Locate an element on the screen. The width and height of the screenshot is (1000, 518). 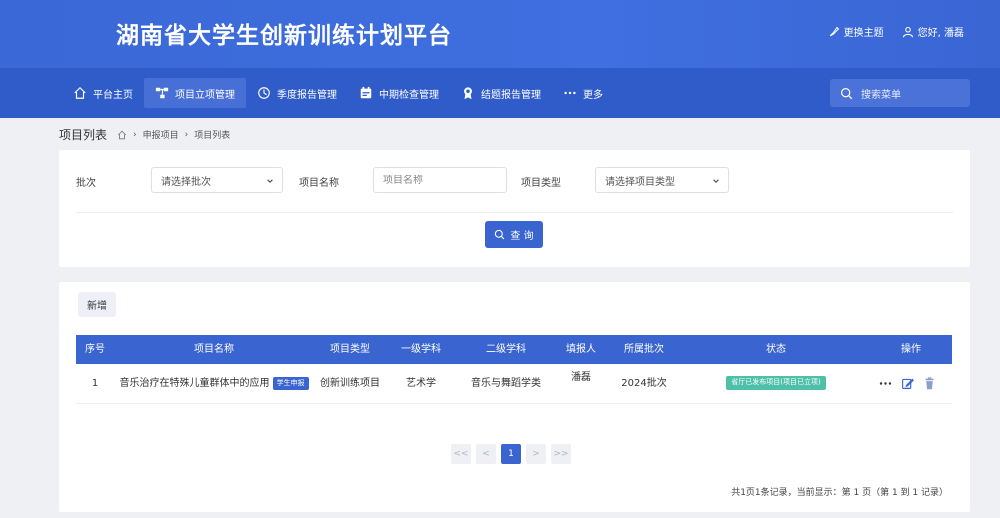
breadcrumb: 项目列表 › 申报项目 › 项目列表 is located at coordinates (144, 134).